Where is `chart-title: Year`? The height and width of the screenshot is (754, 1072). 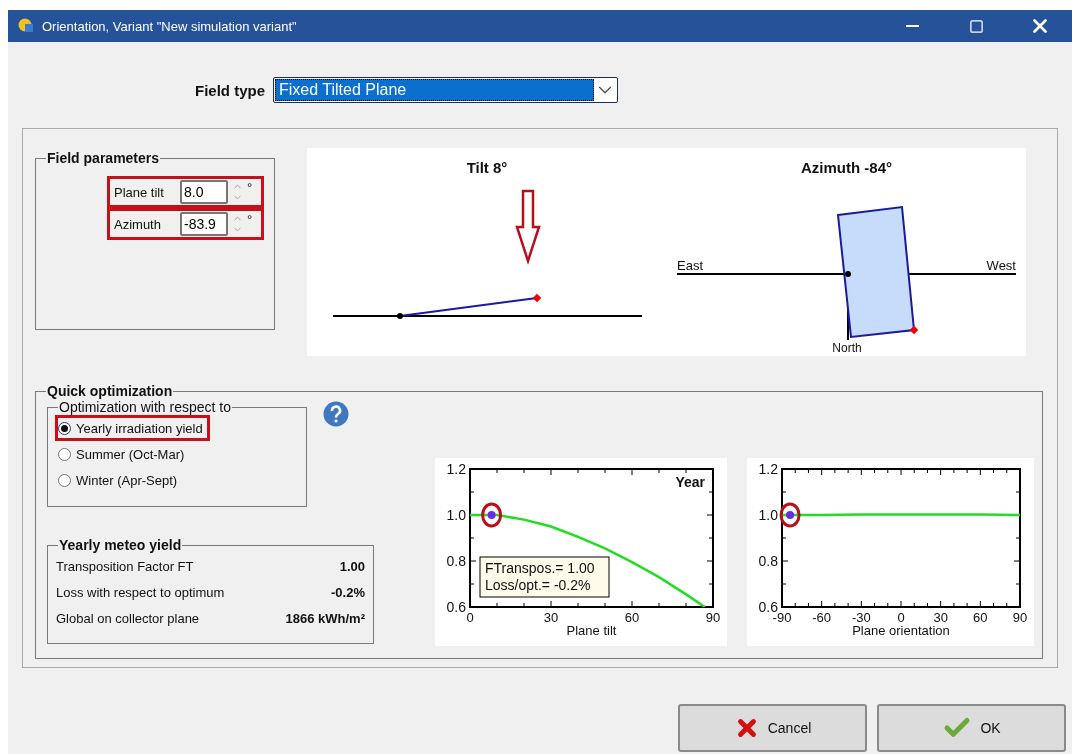
chart-title: Year is located at coordinates (690, 482).